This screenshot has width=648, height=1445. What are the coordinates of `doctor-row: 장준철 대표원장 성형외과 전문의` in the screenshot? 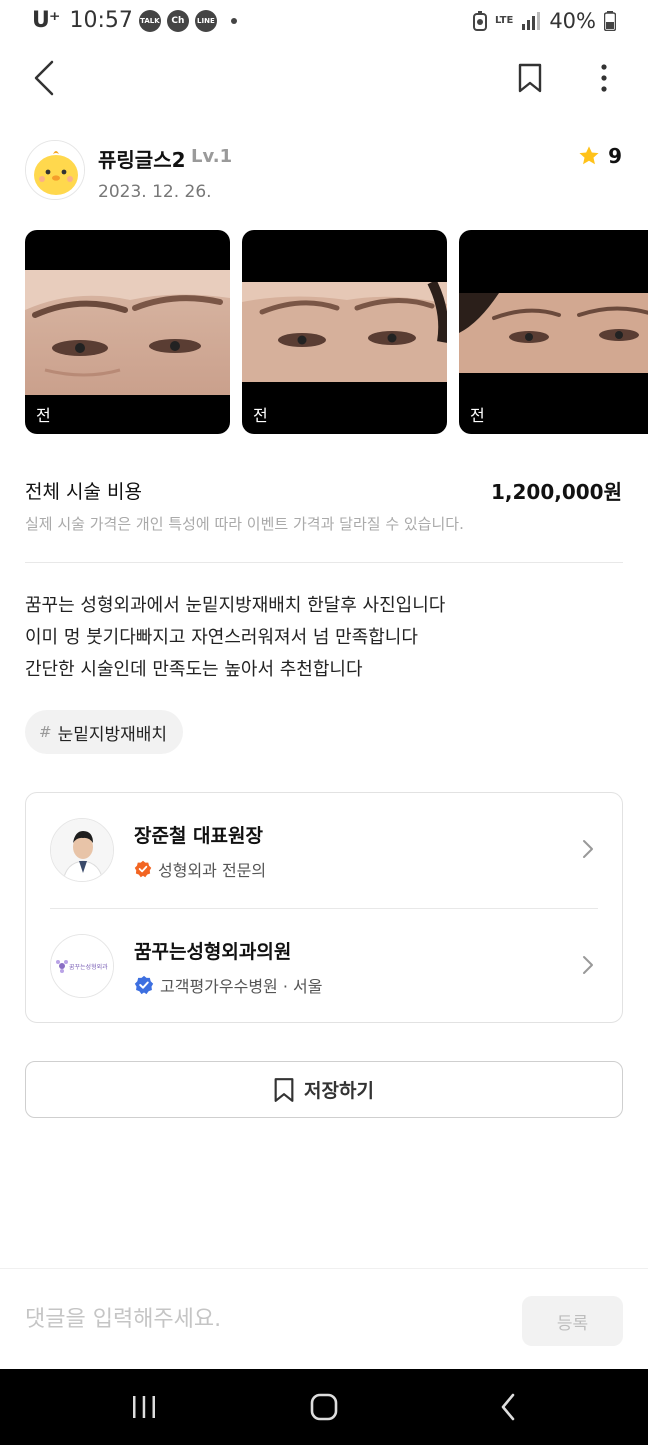 It's located at (324, 850).